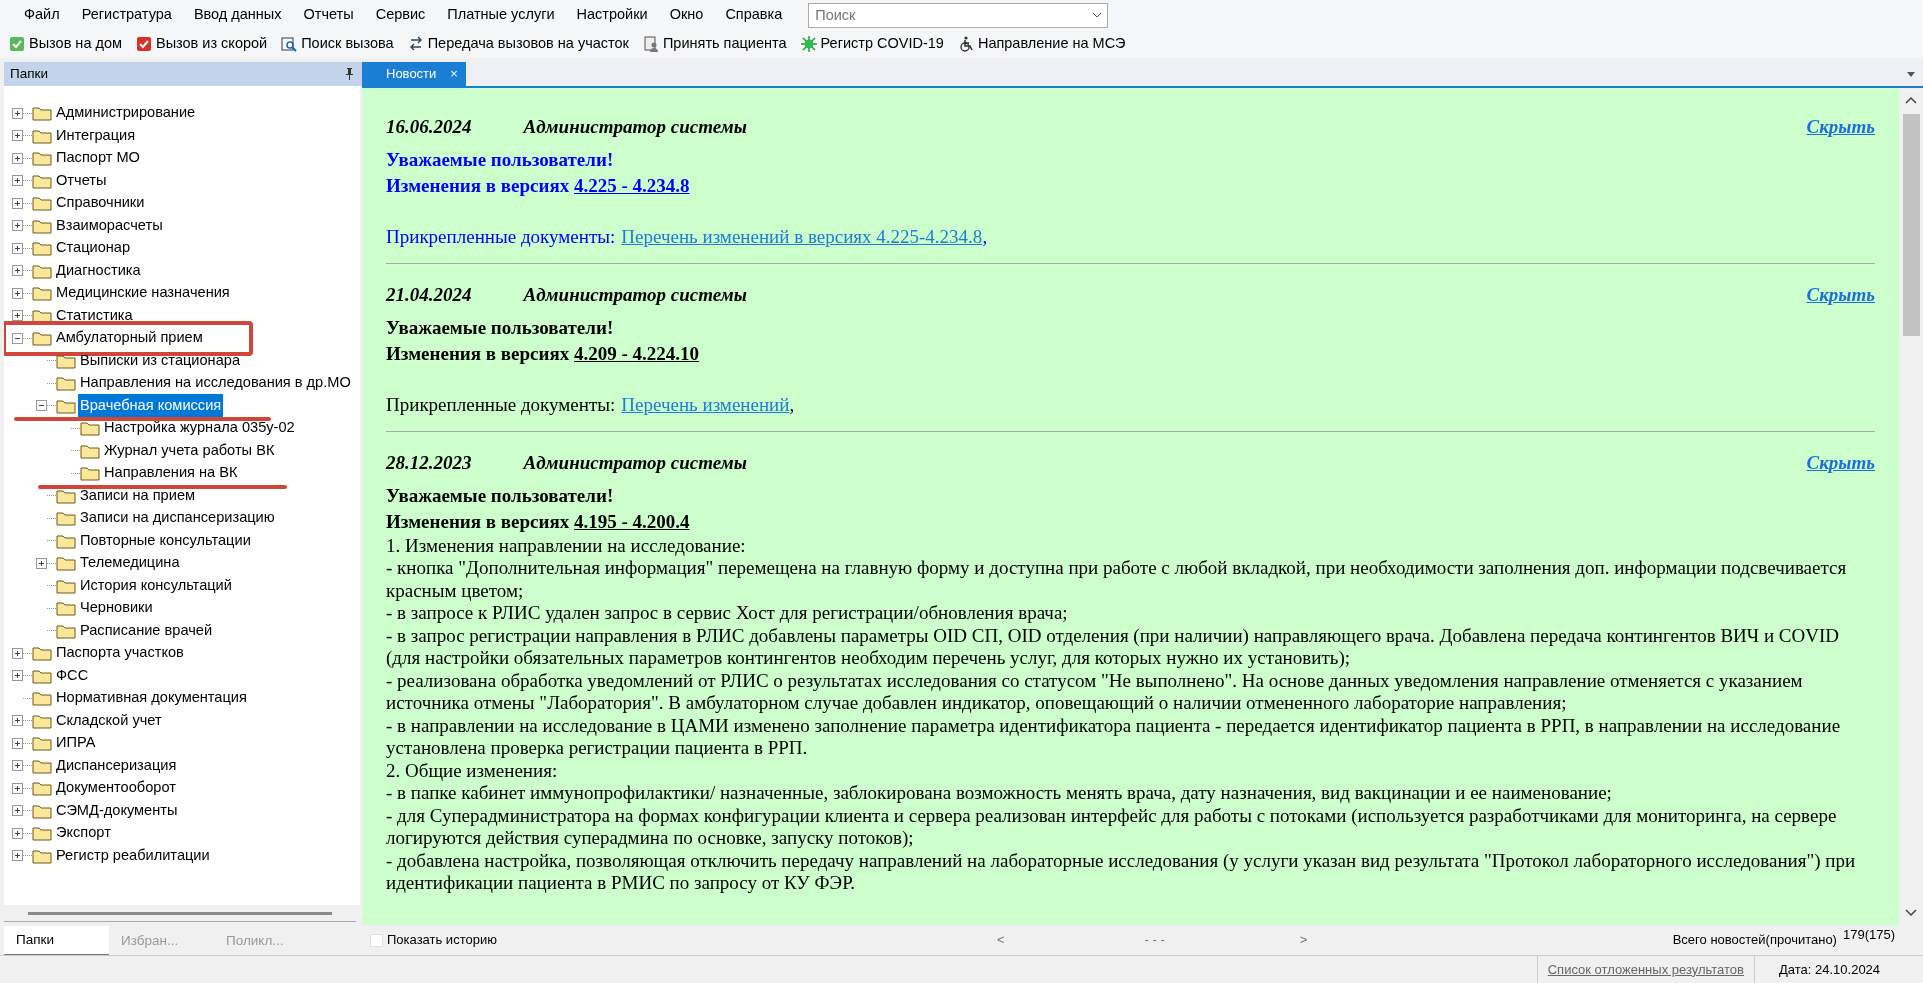  I want to click on tree-item: Паспорт МО, so click(98, 158).